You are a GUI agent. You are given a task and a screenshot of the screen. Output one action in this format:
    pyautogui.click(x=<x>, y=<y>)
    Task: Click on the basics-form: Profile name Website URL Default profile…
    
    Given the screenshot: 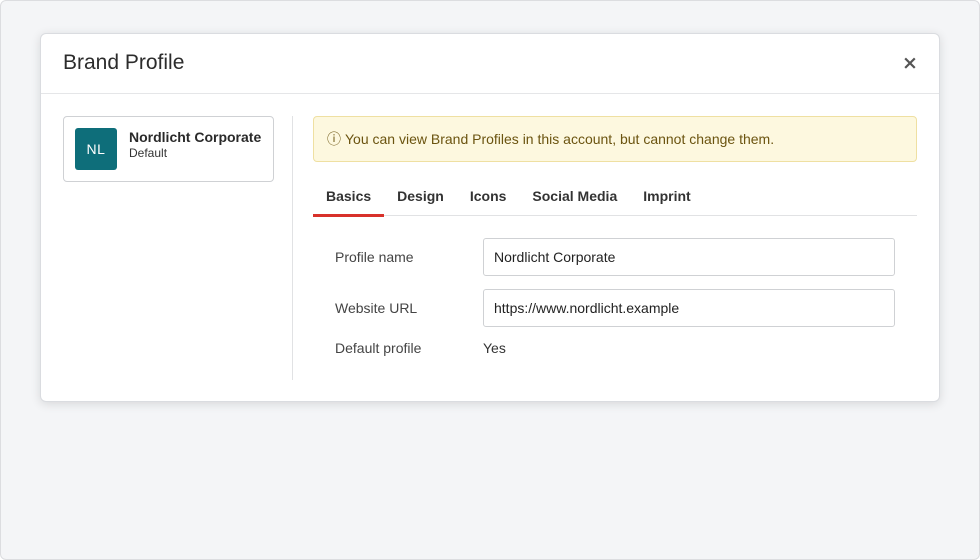 What is the action you would take?
    pyautogui.click(x=615, y=298)
    